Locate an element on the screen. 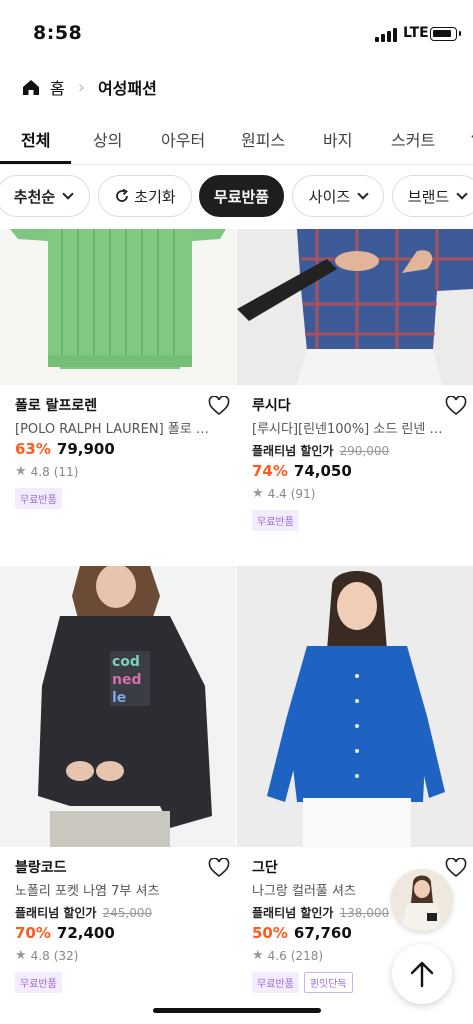 The image size is (473, 1024). product-rating: ★ 4.4 (91) is located at coordinates (359, 493).